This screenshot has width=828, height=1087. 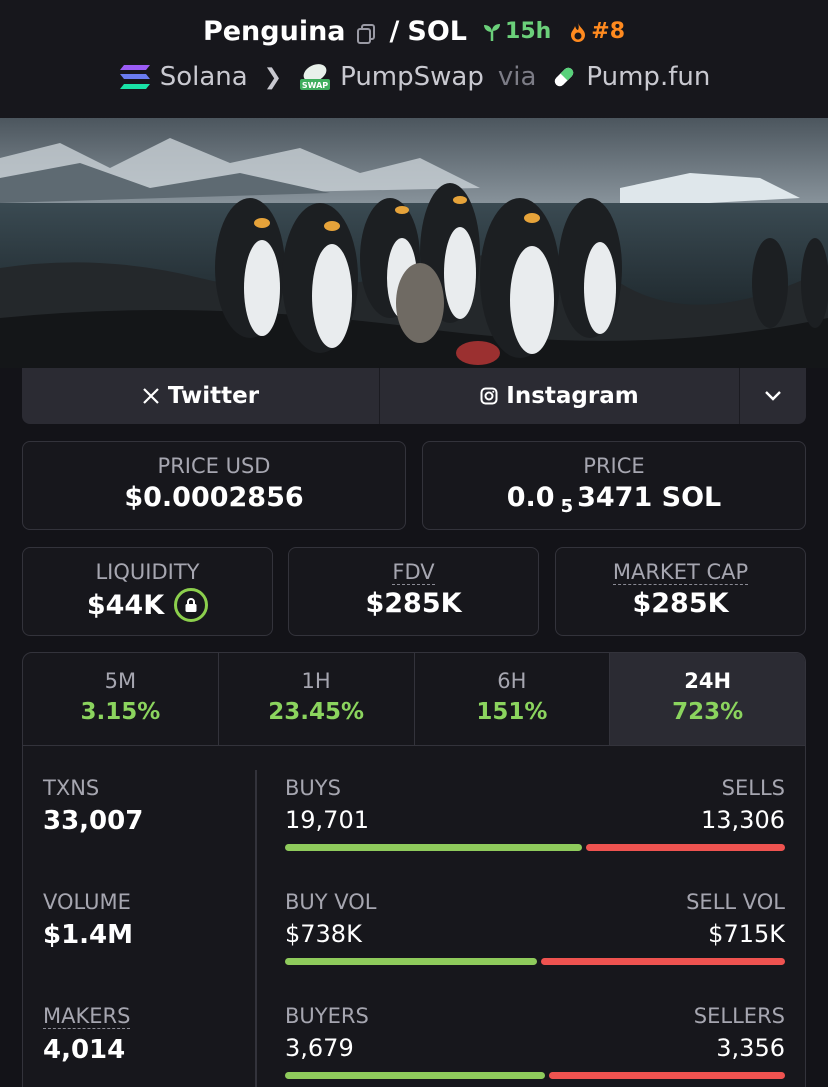 What do you see at coordinates (315, 85) in the screenshot?
I see `svg-text: SWAP` at bounding box center [315, 85].